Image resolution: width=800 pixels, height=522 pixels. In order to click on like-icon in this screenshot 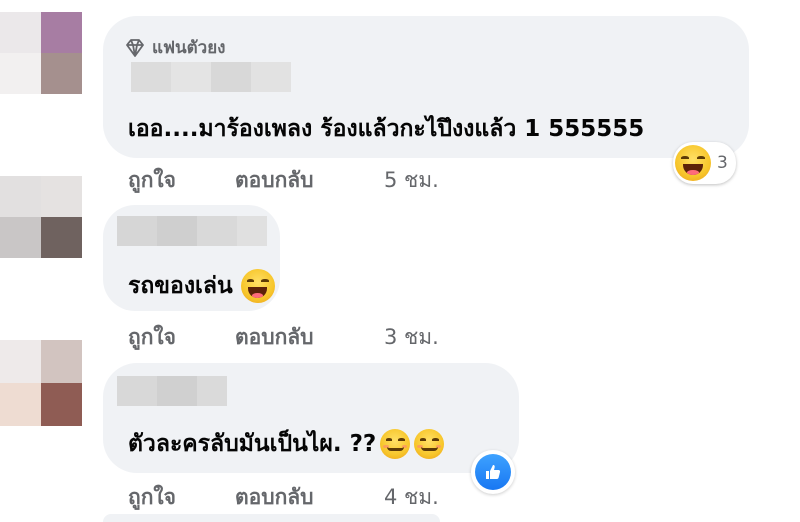, I will do `click(493, 472)`.